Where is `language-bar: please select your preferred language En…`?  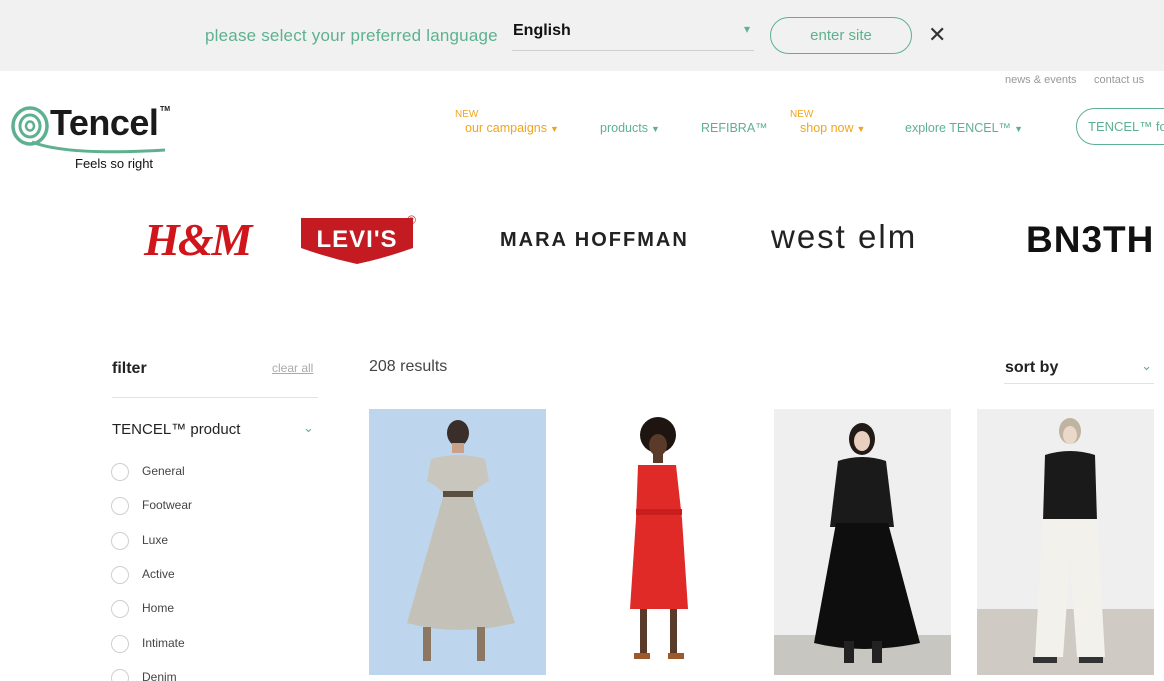 language-bar: please select your preferred language En… is located at coordinates (582, 35).